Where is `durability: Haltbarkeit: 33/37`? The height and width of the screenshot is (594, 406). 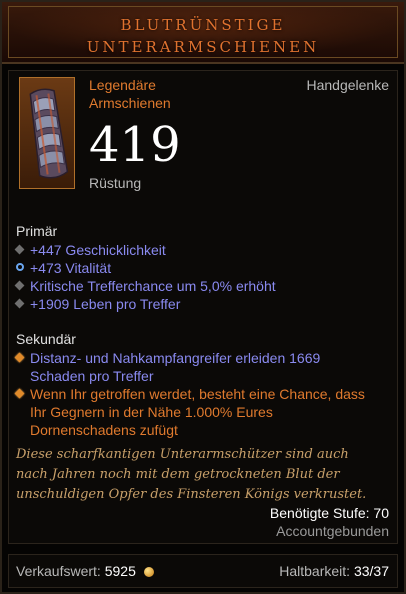
durability: Haltbarkeit: 33/37 is located at coordinates (334, 571).